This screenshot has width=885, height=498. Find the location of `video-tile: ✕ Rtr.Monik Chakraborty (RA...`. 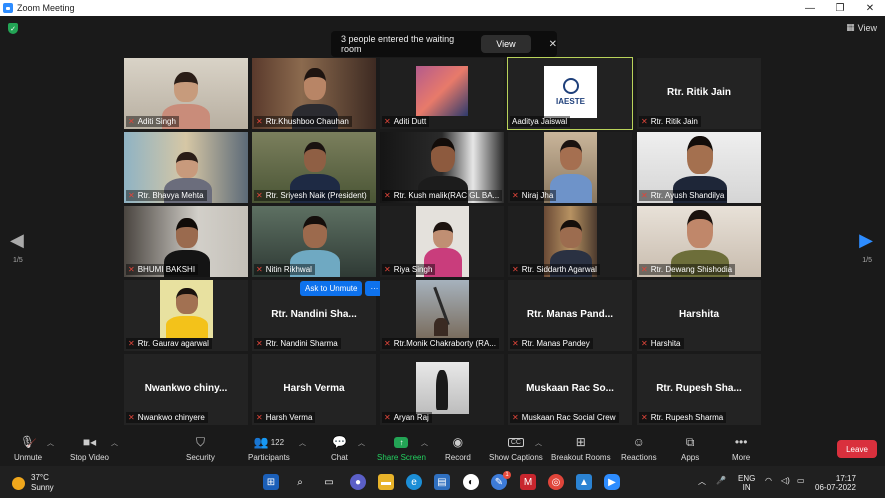

video-tile: ✕ Rtr.Monik Chakraborty (RA... is located at coordinates (442, 315).